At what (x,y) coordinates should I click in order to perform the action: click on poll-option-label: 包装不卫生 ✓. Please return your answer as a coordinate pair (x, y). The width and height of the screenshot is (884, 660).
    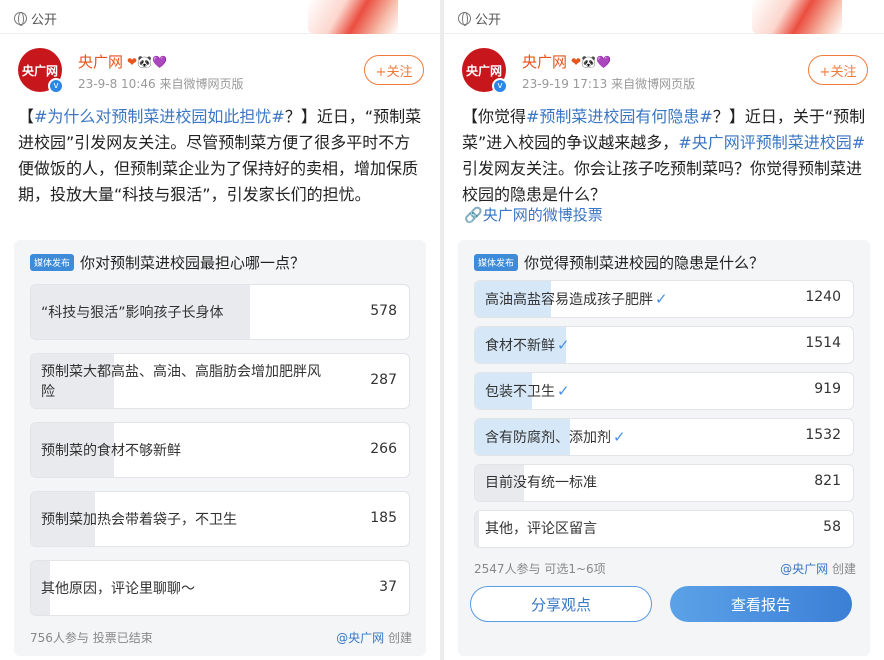
    Looking at the image, I should click on (527, 391).